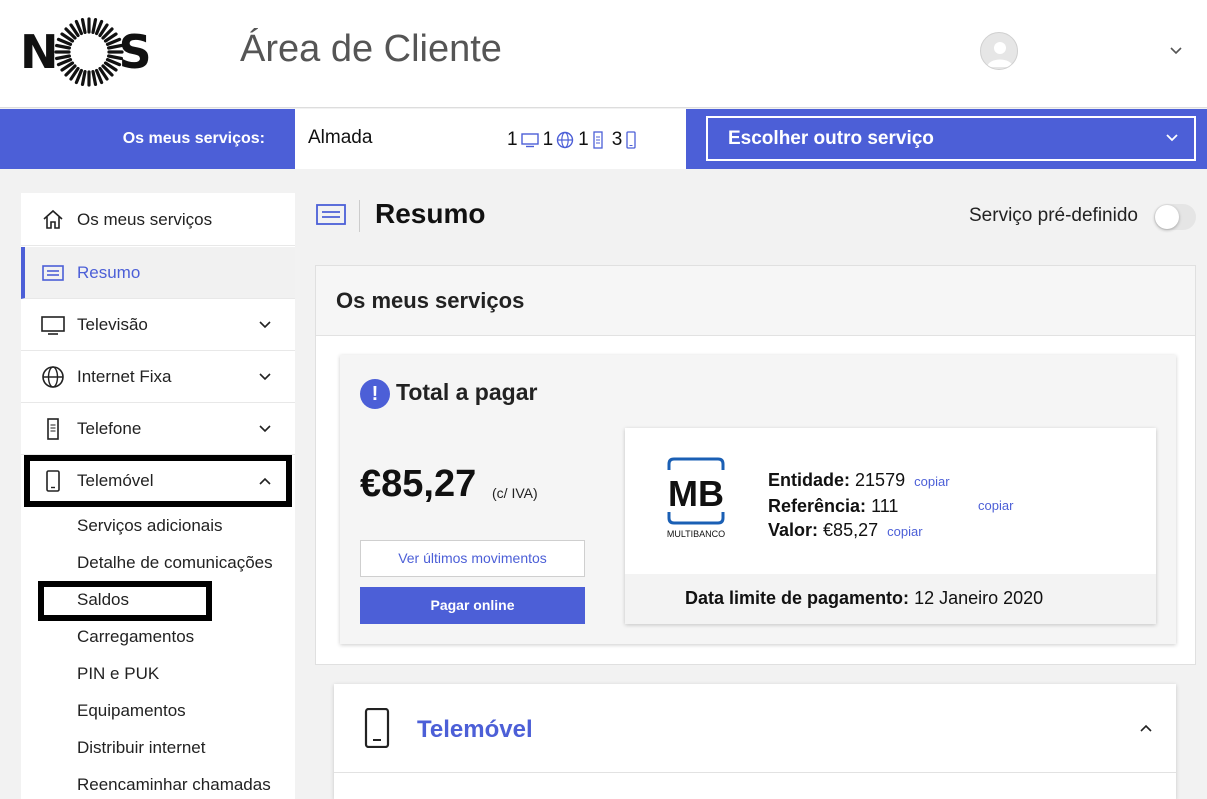 The width and height of the screenshot is (1207, 799). I want to click on referencia-label: Referência:, so click(817, 506).